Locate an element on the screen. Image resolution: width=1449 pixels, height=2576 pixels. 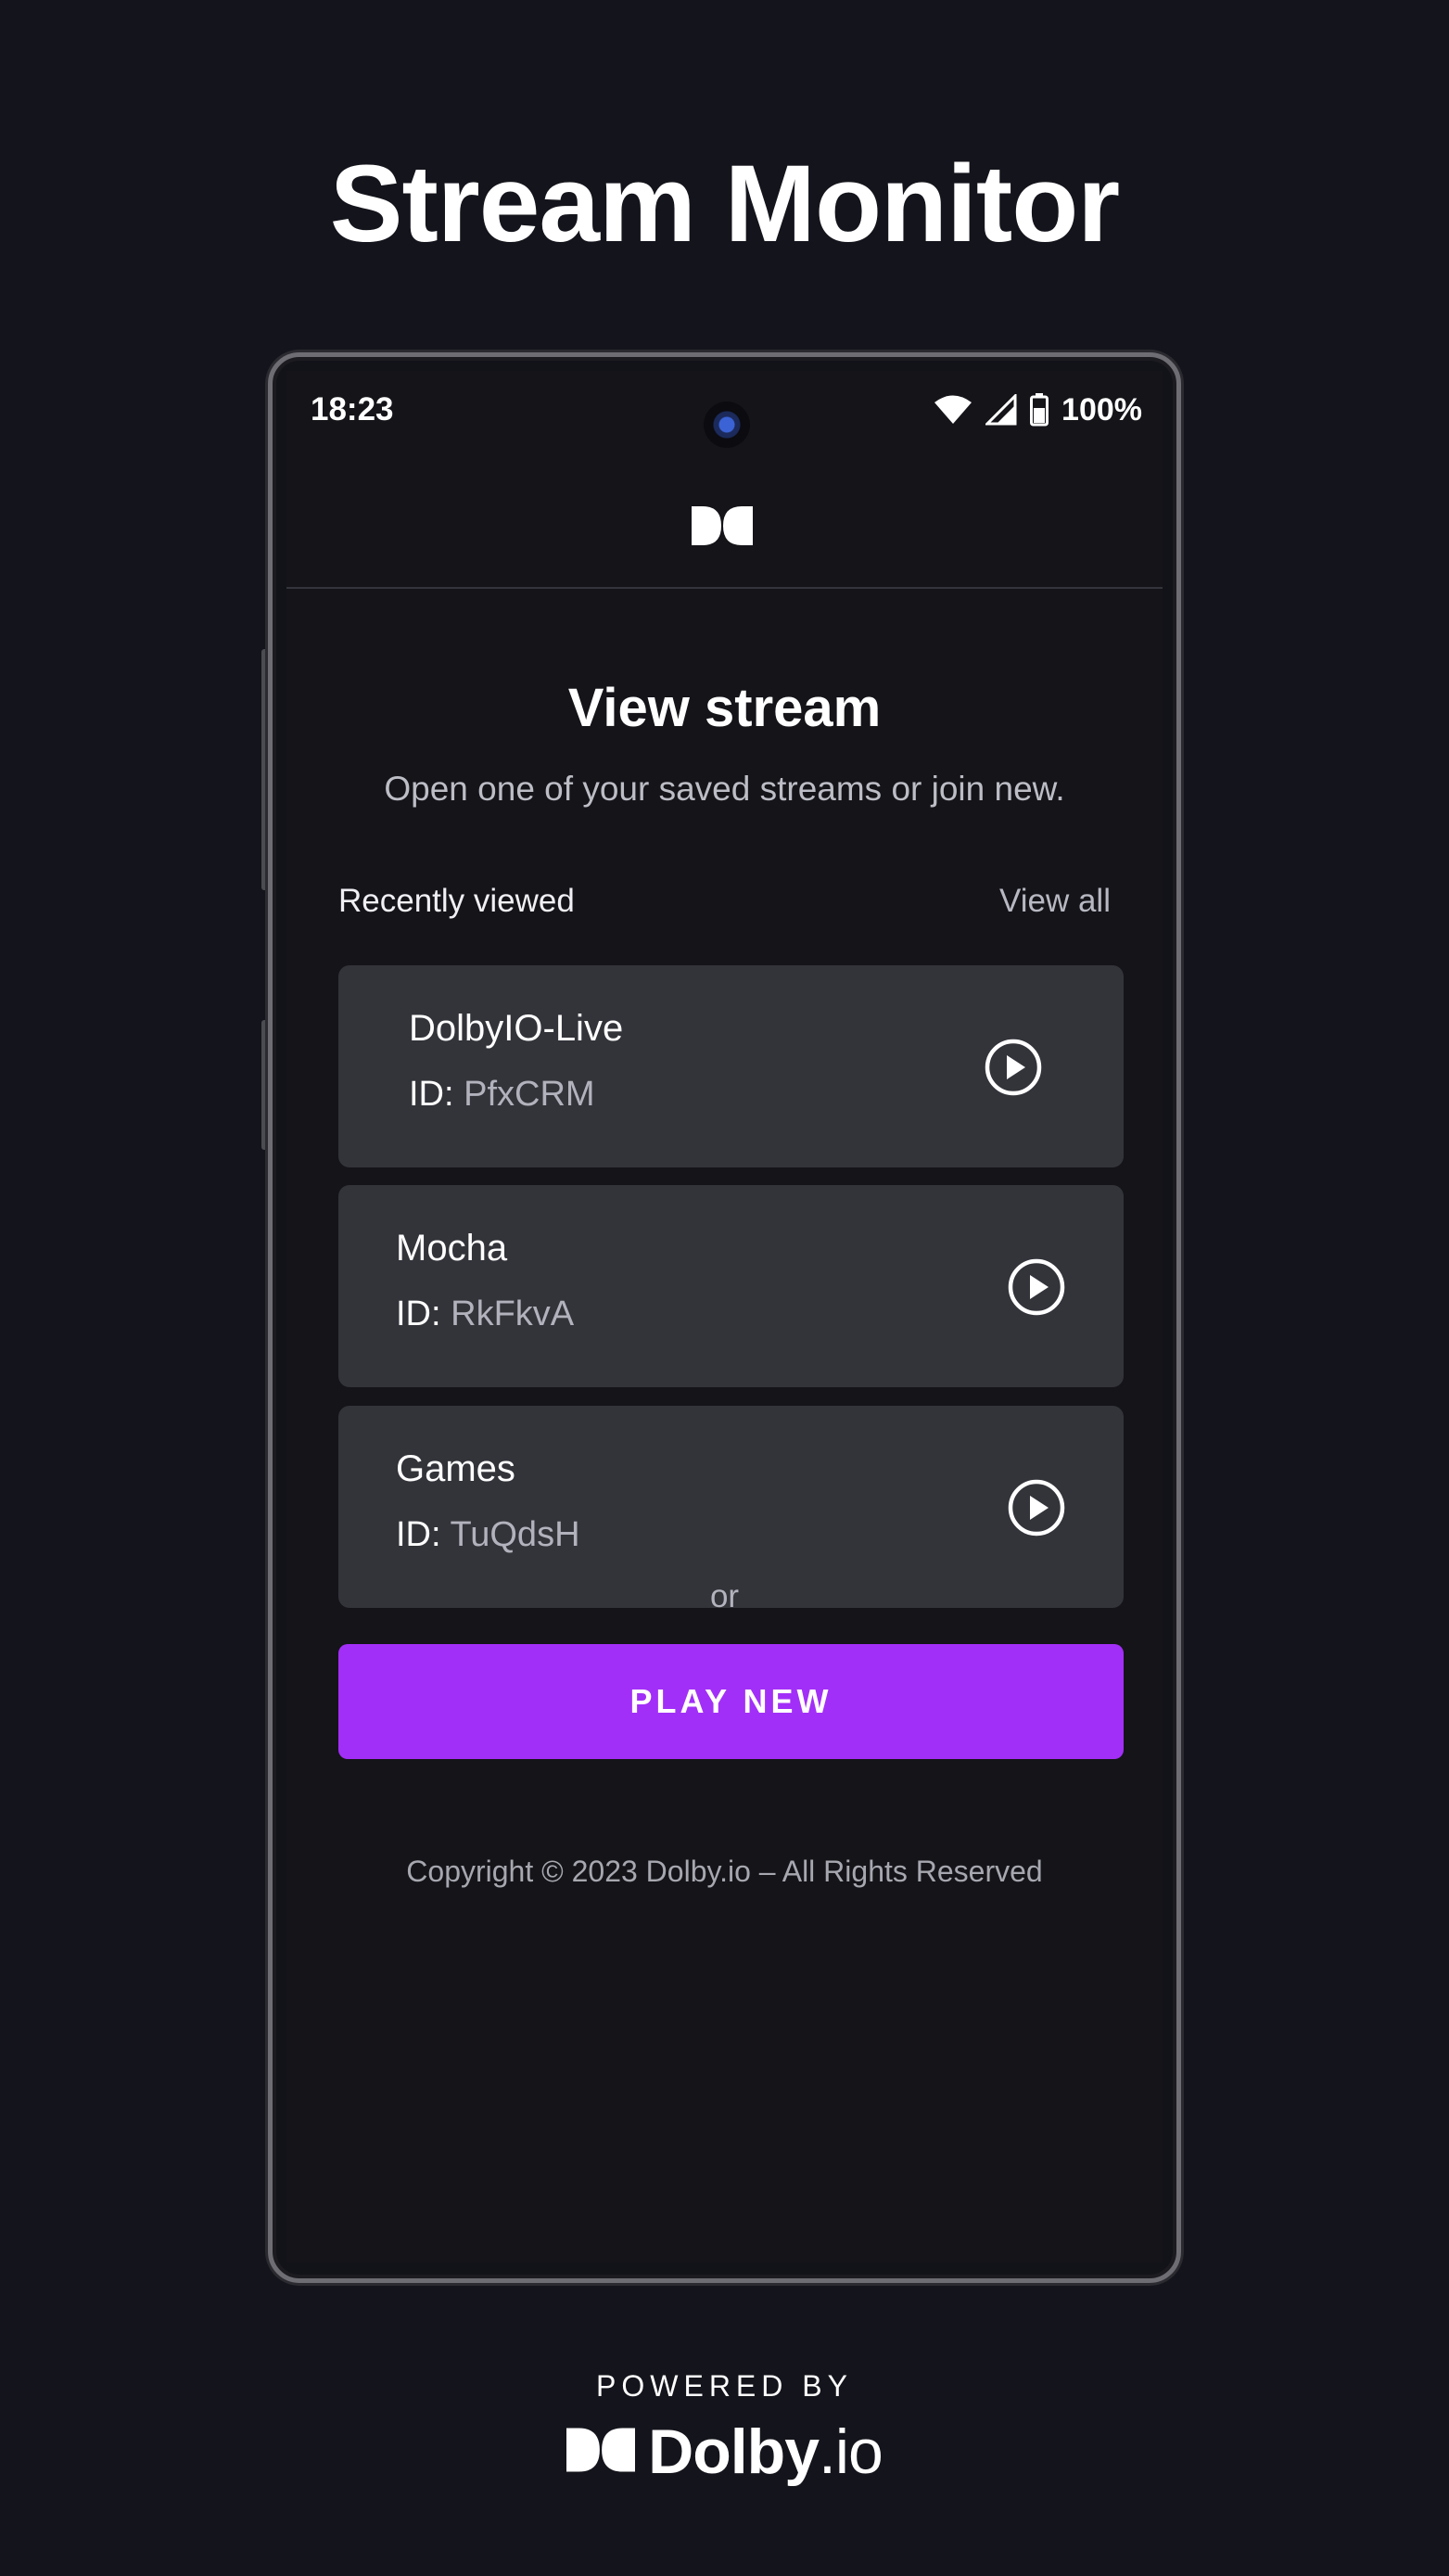
battery-percentage: 100% is located at coordinates (1101, 409).